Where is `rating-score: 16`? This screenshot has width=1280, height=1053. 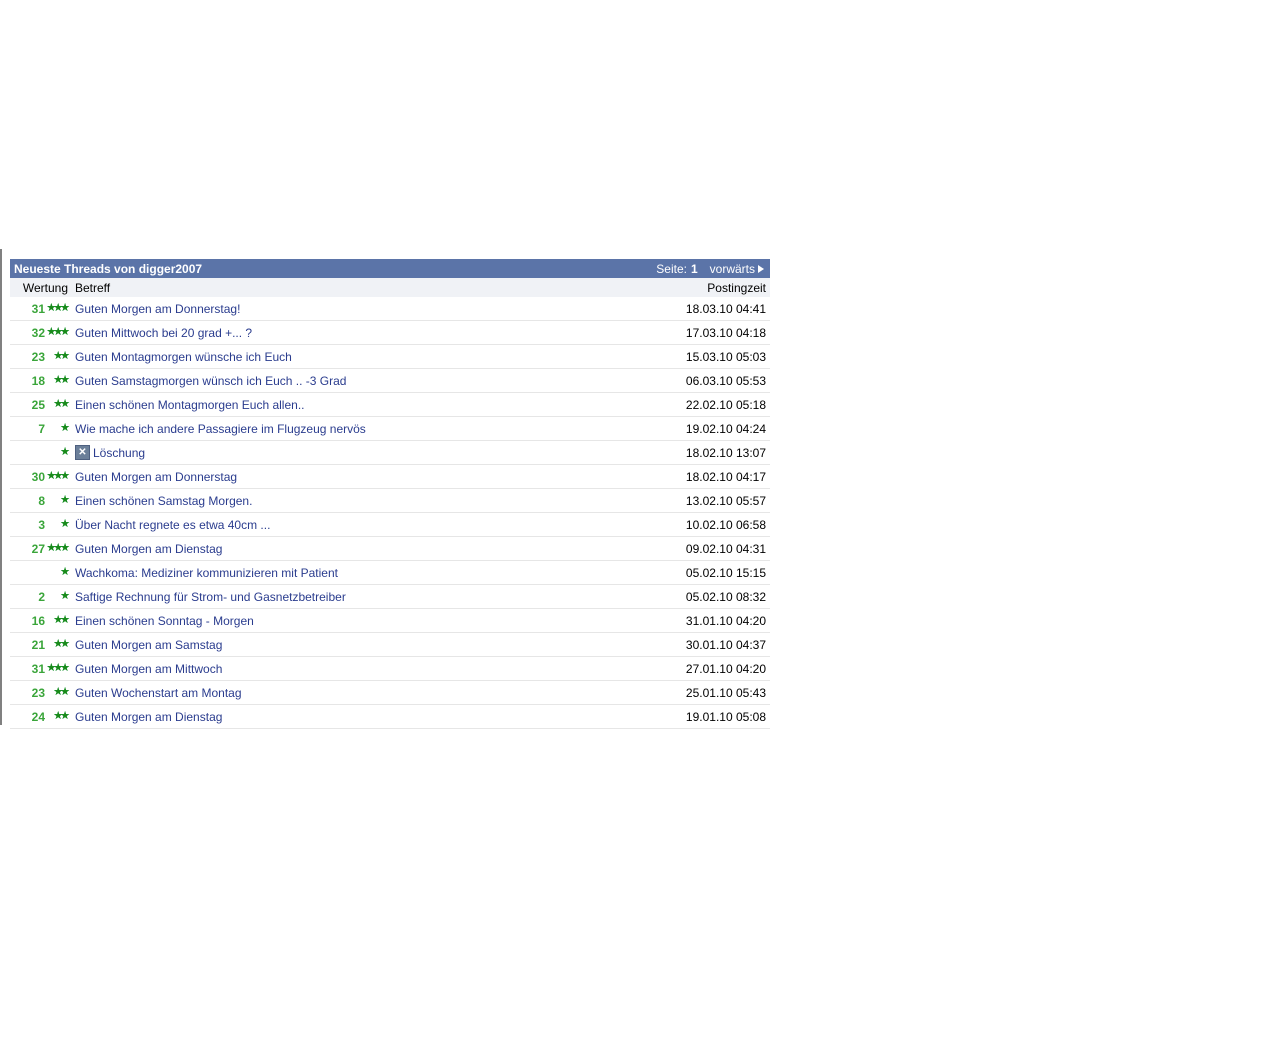
rating-score: 16 is located at coordinates (38, 620).